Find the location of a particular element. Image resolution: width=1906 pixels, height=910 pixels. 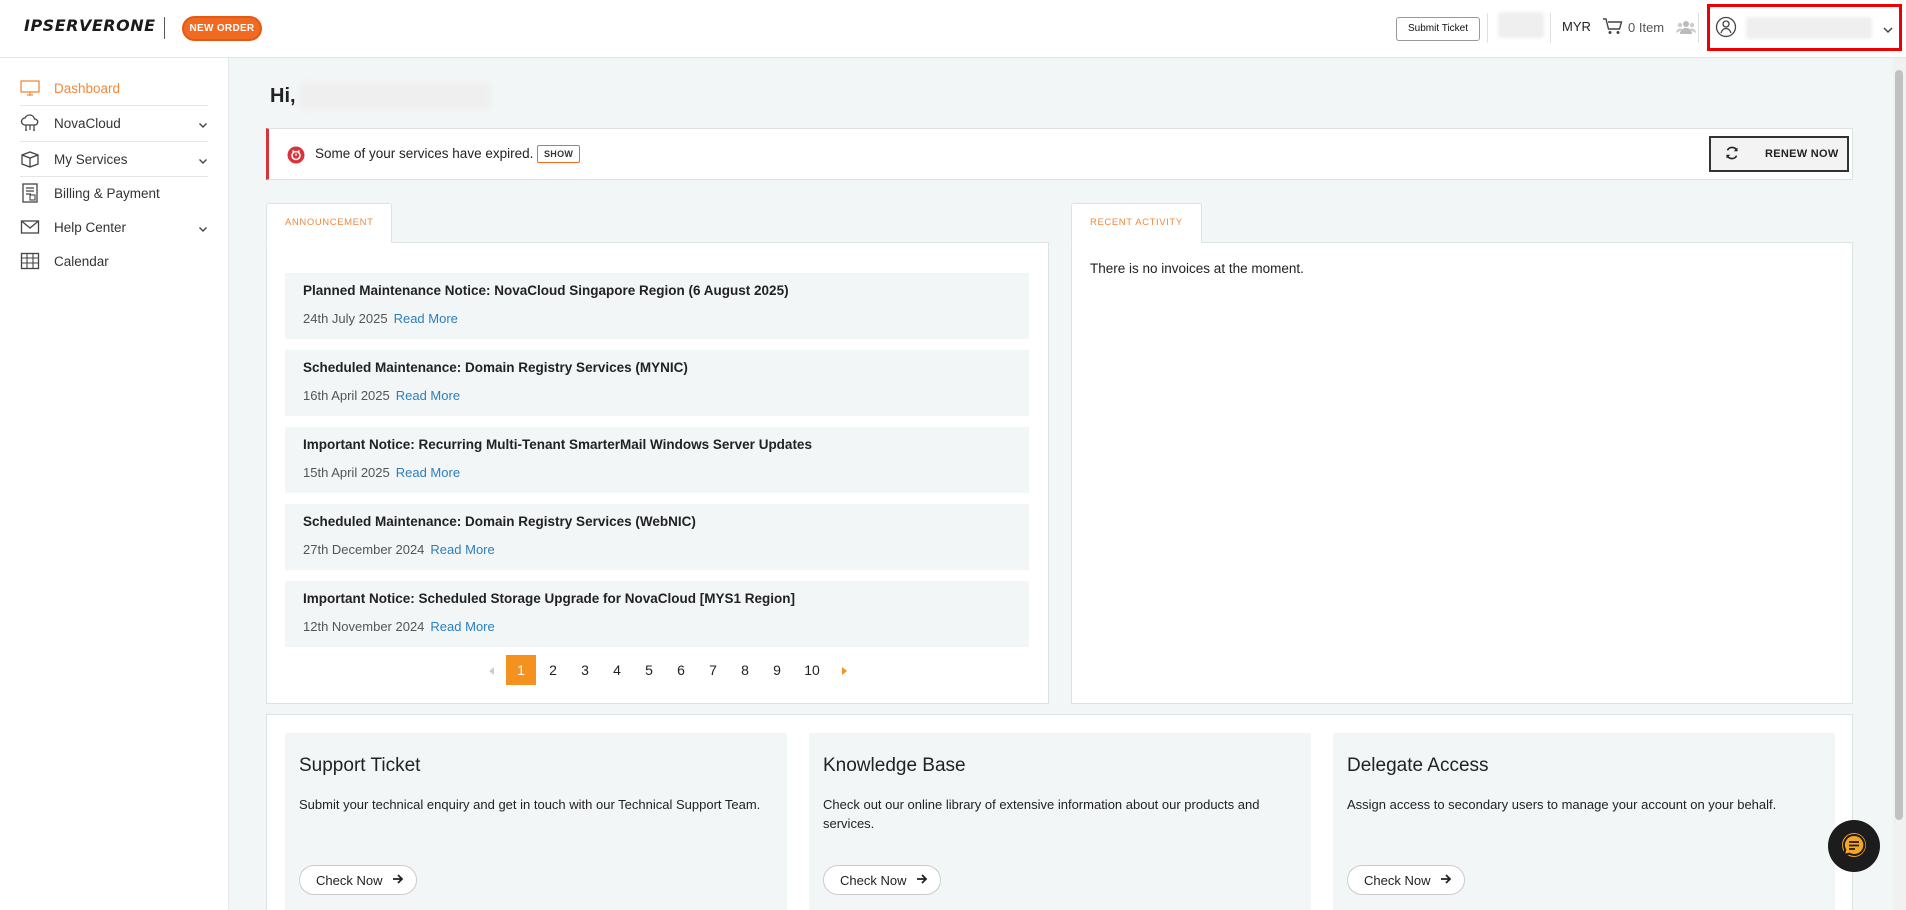

announcement-date: 12th November 2024 is located at coordinates (364, 626).